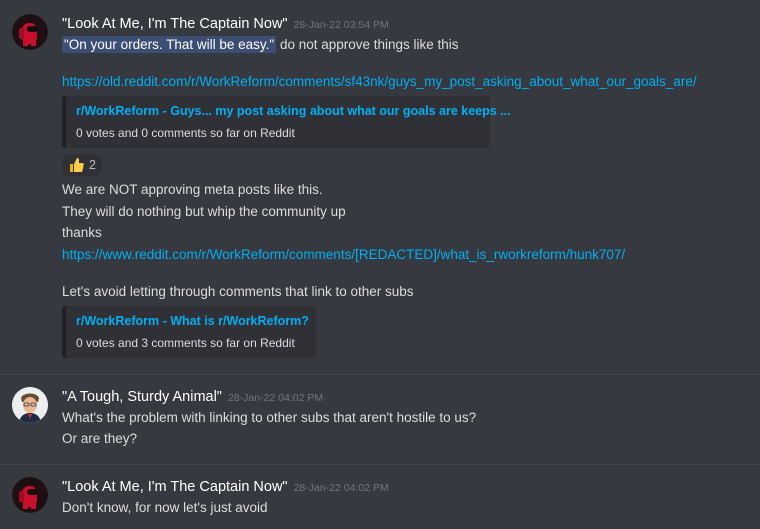 This screenshot has width=760, height=529. Describe the element at coordinates (192, 321) in the screenshot. I see `embed-title: r/WorkReform - What is r/WorkReform?` at that location.